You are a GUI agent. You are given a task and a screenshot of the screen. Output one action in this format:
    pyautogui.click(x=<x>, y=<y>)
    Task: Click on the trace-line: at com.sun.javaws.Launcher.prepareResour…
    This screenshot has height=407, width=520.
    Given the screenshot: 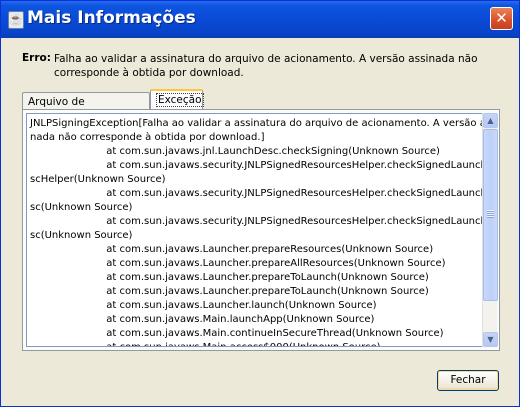 What is the action you would take?
    pyautogui.click(x=232, y=249)
    